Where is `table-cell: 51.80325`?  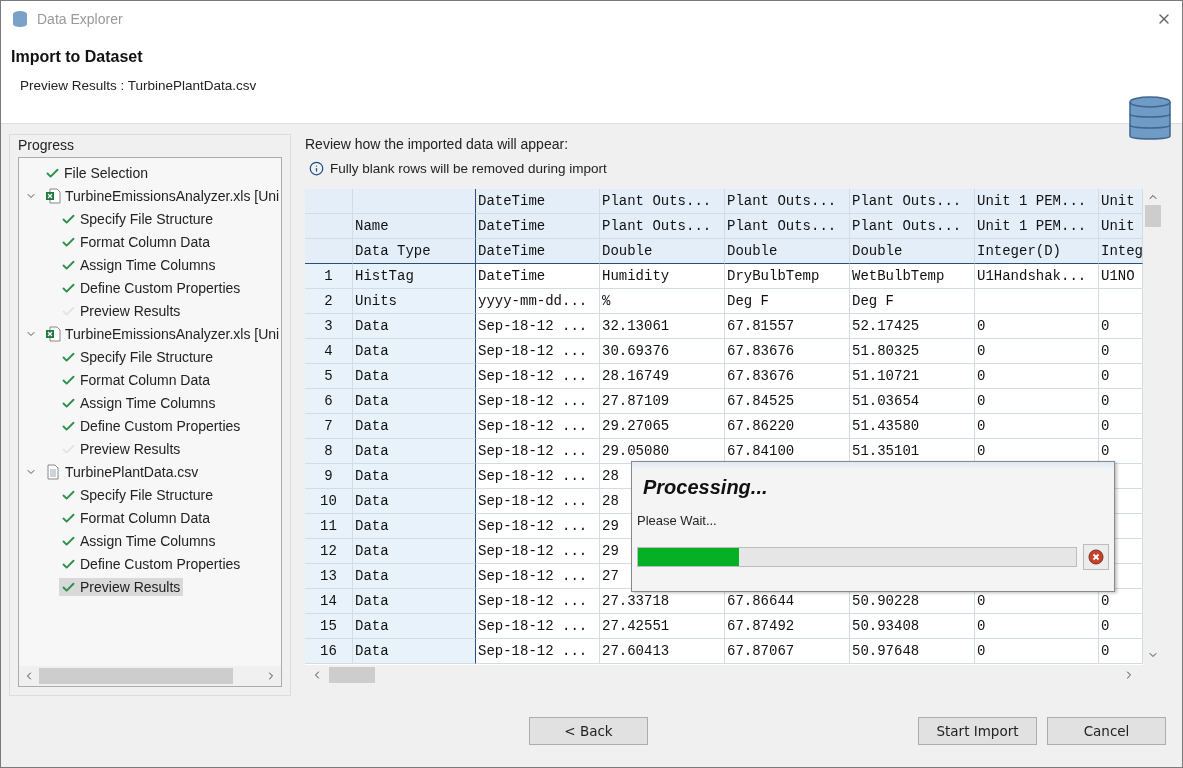
table-cell: 51.80325 is located at coordinates (912, 351).